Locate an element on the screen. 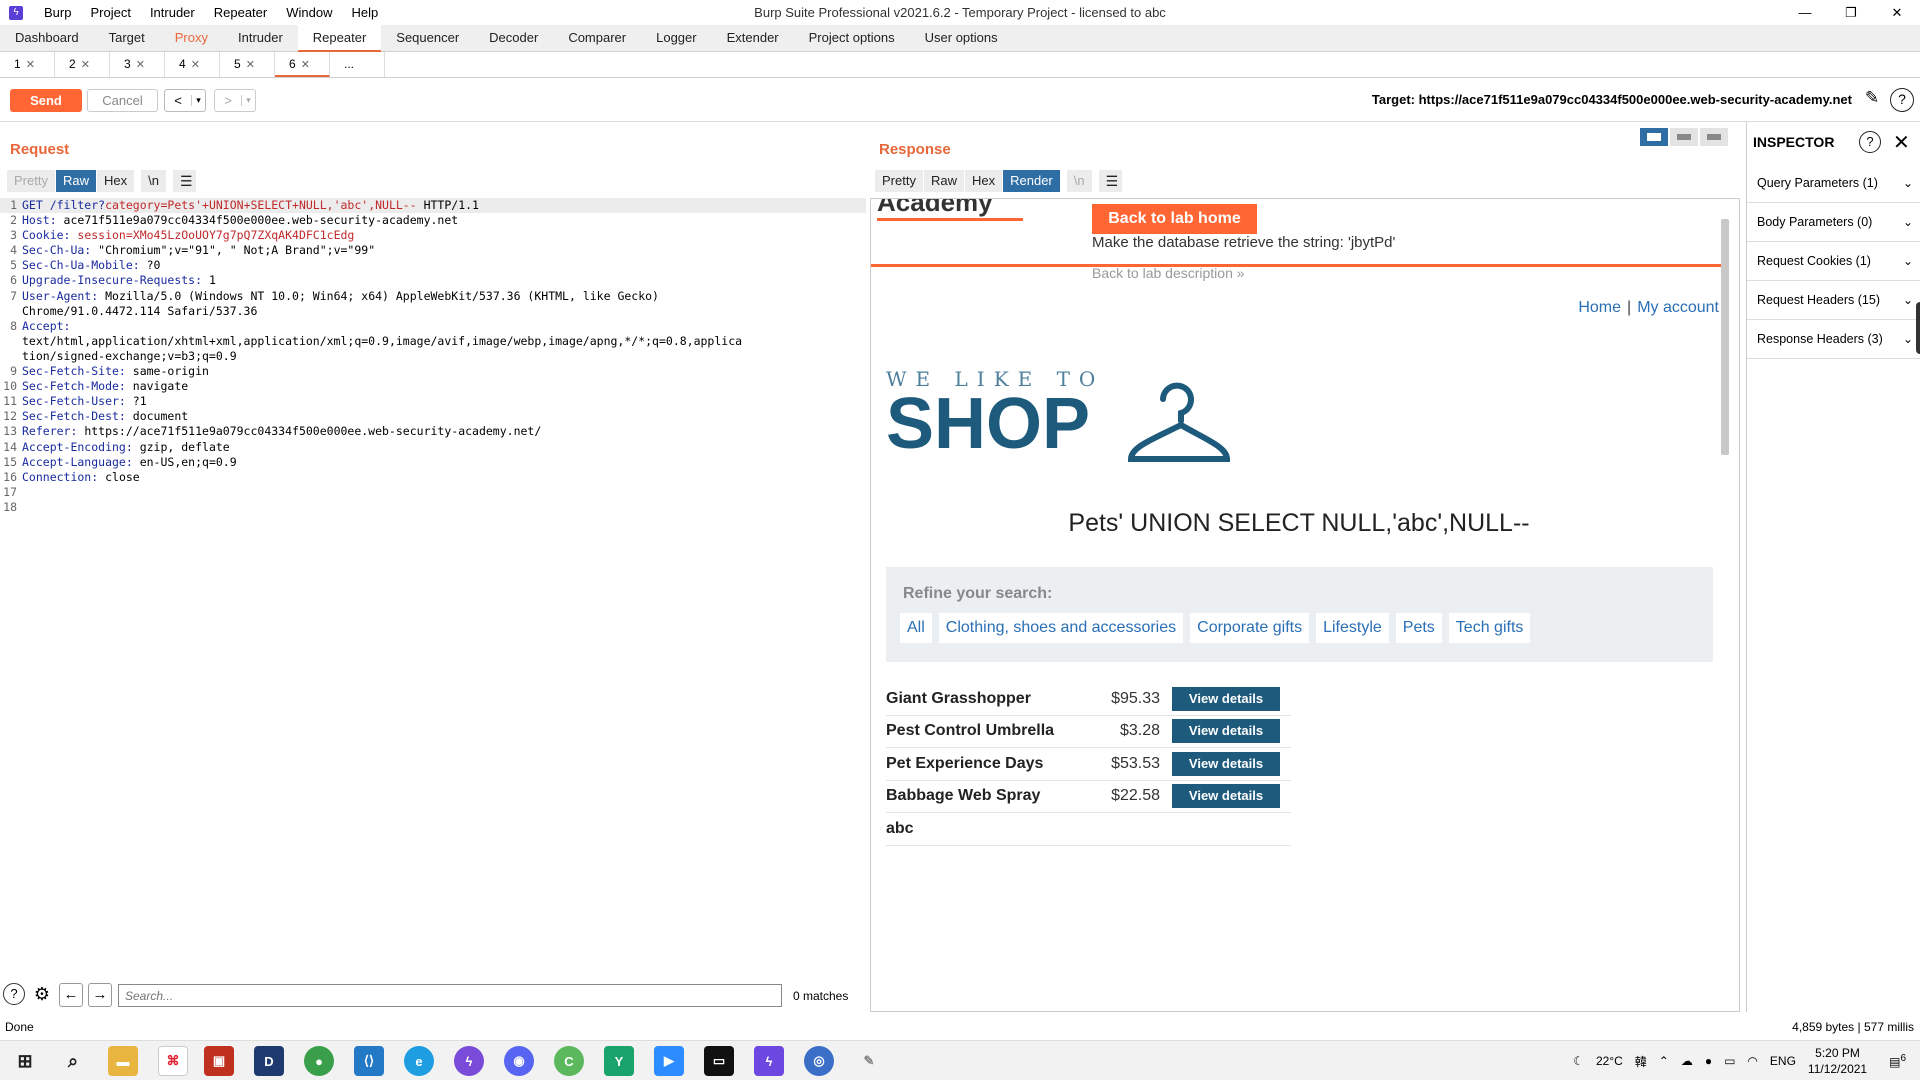 The height and width of the screenshot is (1080, 1920). response-tab-raw: Raw is located at coordinates (944, 181).